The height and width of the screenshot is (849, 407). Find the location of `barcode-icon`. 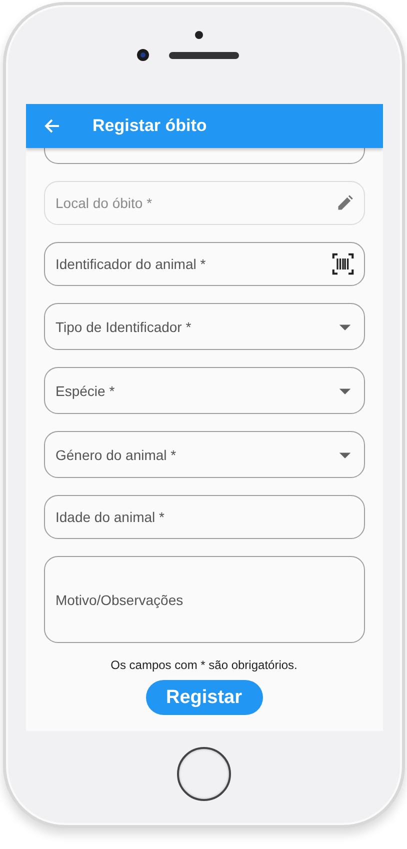

barcode-icon is located at coordinates (343, 264).